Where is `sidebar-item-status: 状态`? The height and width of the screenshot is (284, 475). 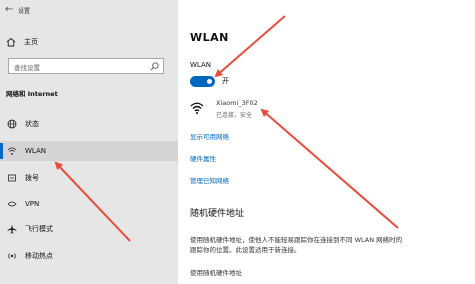 sidebar-item-status: 状态 is located at coordinates (89, 124).